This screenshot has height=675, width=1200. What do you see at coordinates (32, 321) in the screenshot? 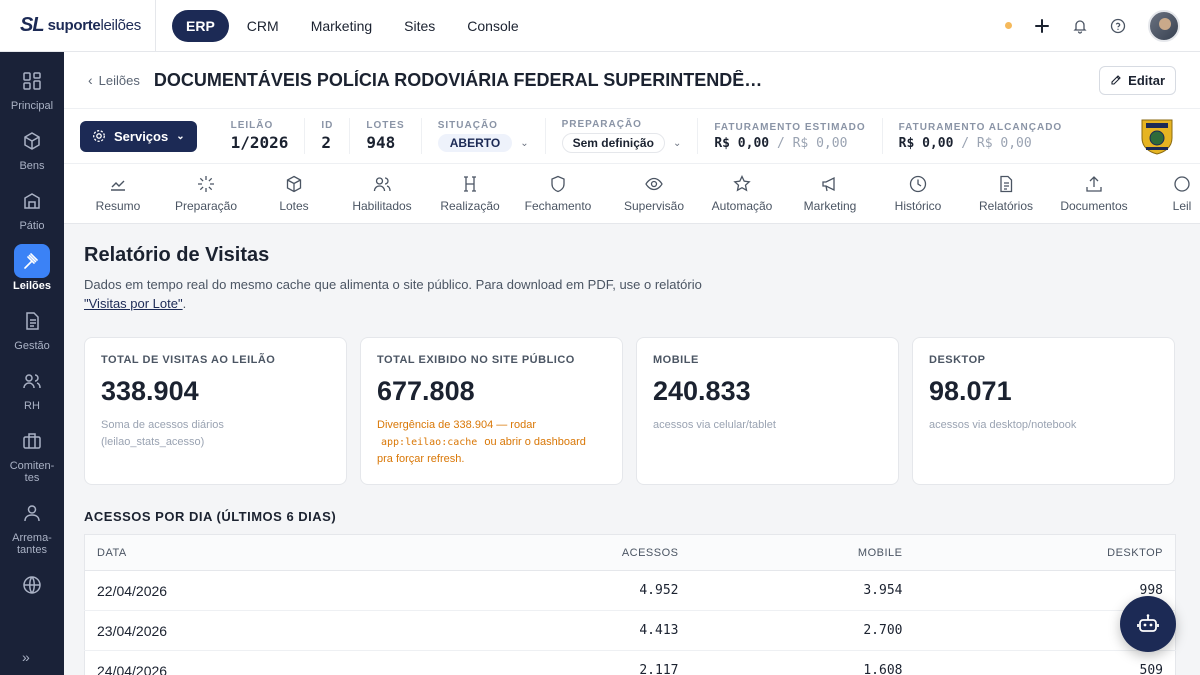
I see `document-icon` at bounding box center [32, 321].